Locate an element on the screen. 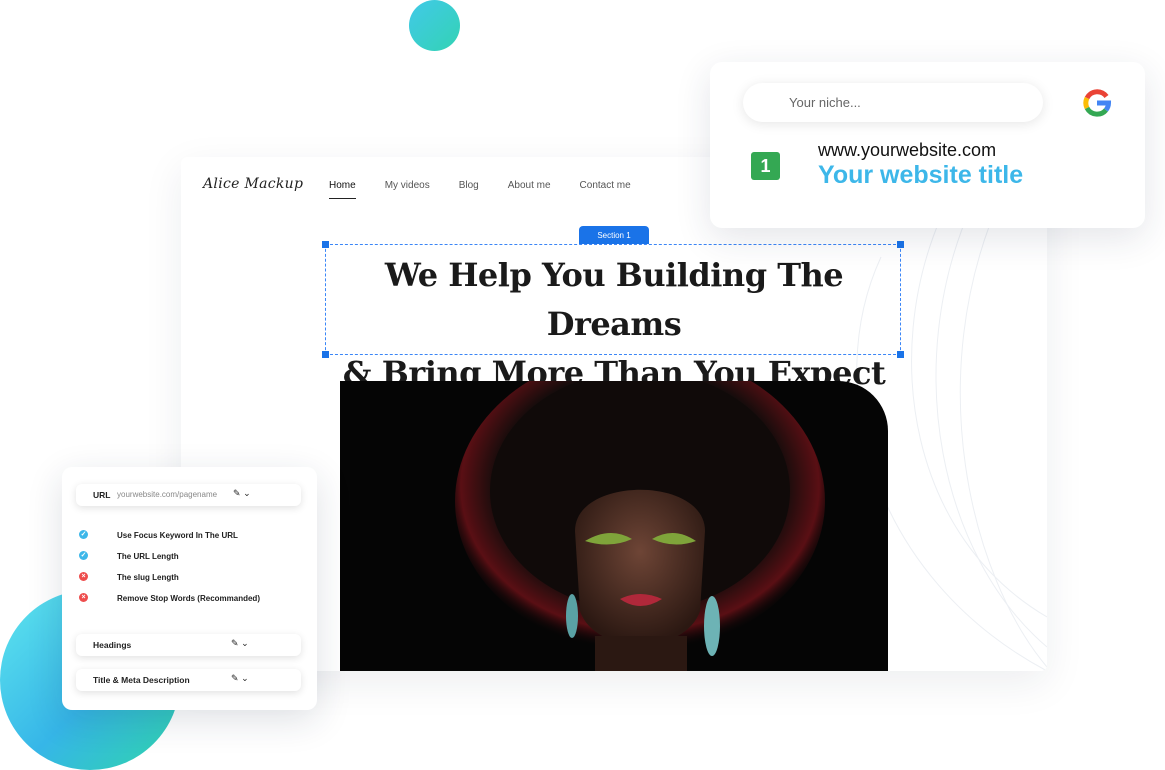 The image size is (1165, 770). meta-description-label: Title & Meta Description is located at coordinates (141, 680).